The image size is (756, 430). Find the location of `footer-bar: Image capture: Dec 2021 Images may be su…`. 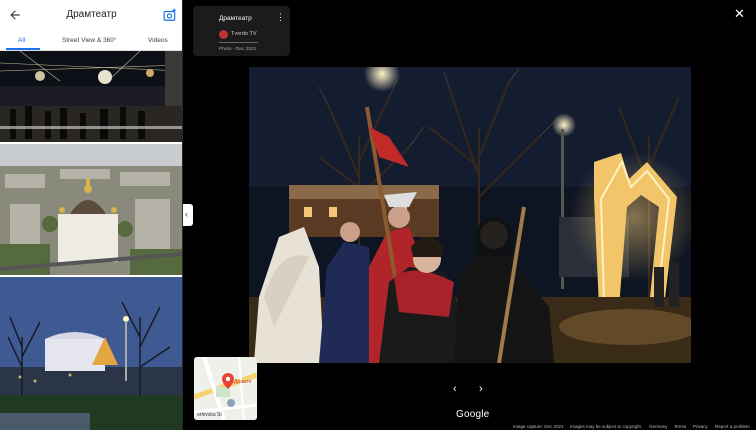

footer-bar: Image capture: Dec 2021 Images may be su… is located at coordinates (628, 427).